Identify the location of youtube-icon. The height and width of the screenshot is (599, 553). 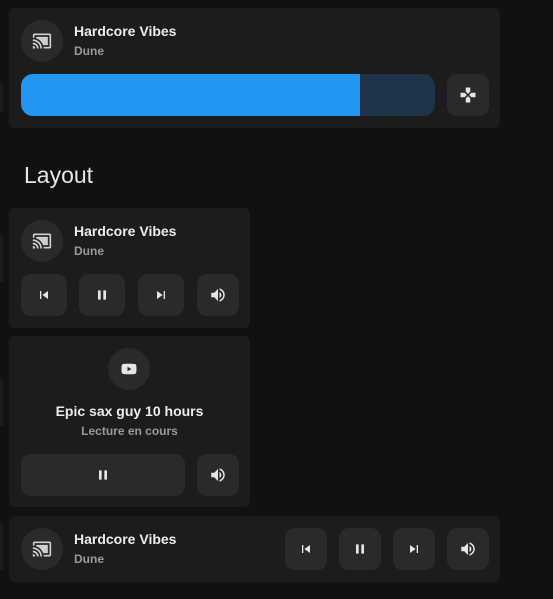
(129, 369).